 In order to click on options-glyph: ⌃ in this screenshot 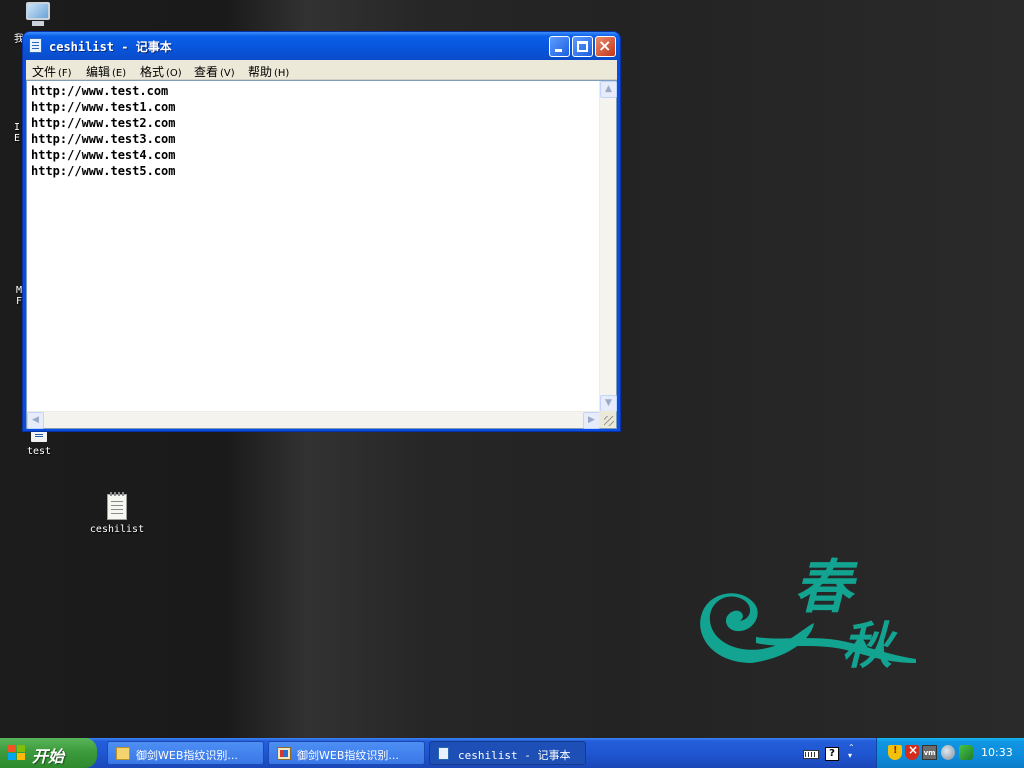, I will do `click(851, 747)`.